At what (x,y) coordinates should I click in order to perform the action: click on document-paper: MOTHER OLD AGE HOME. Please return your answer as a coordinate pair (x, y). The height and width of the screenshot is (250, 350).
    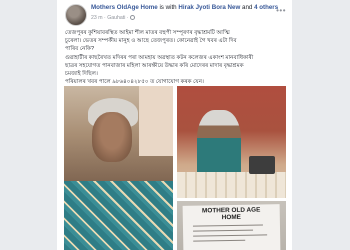
    Looking at the image, I should click on (231, 227).